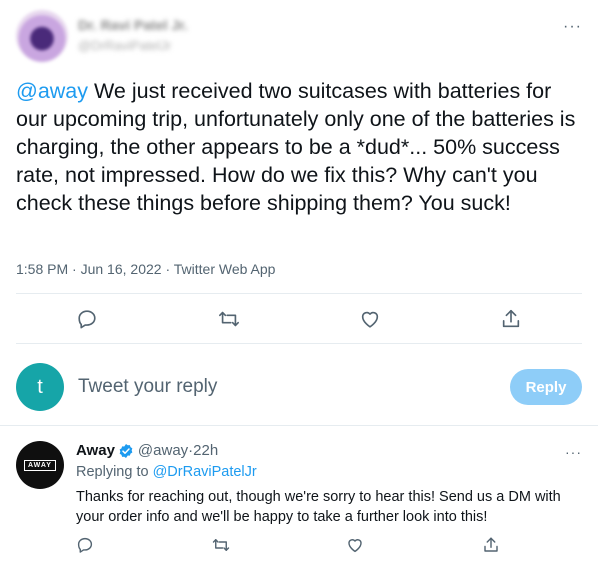 The height and width of the screenshot is (583, 598). What do you see at coordinates (121, 269) in the screenshot?
I see `tweet-date: Jun 16, 2022` at bounding box center [121, 269].